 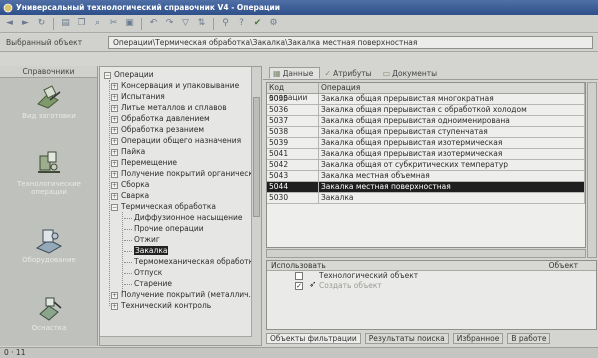 I want to click on nav-item-equipment: Оборудование, so click(x=49, y=245).